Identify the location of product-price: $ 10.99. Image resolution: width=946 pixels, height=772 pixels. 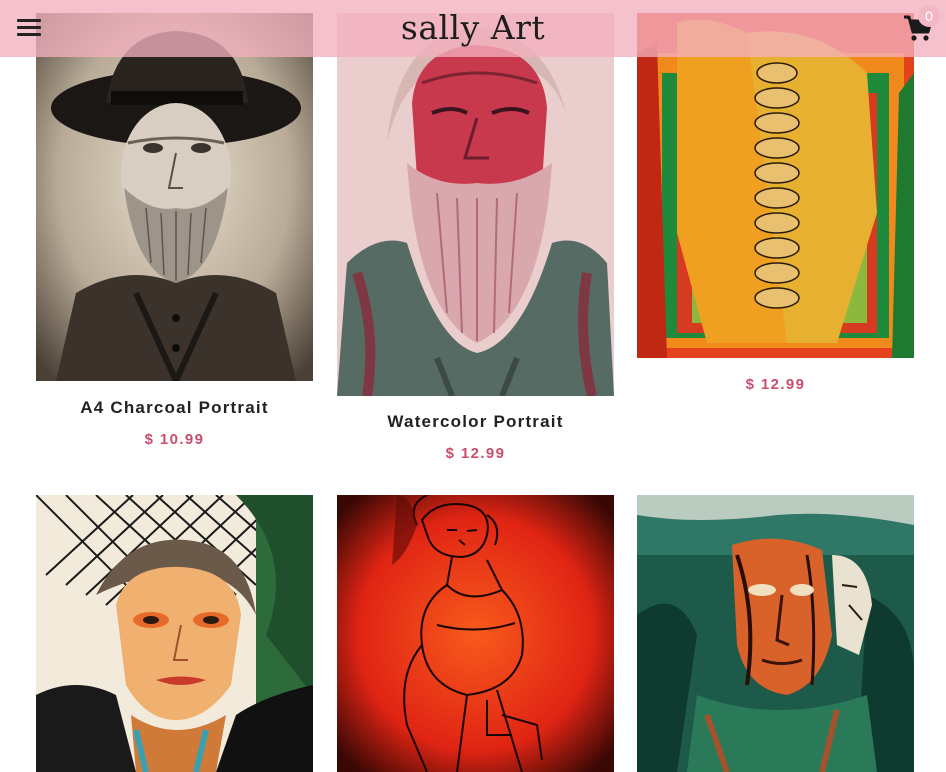
(174, 439).